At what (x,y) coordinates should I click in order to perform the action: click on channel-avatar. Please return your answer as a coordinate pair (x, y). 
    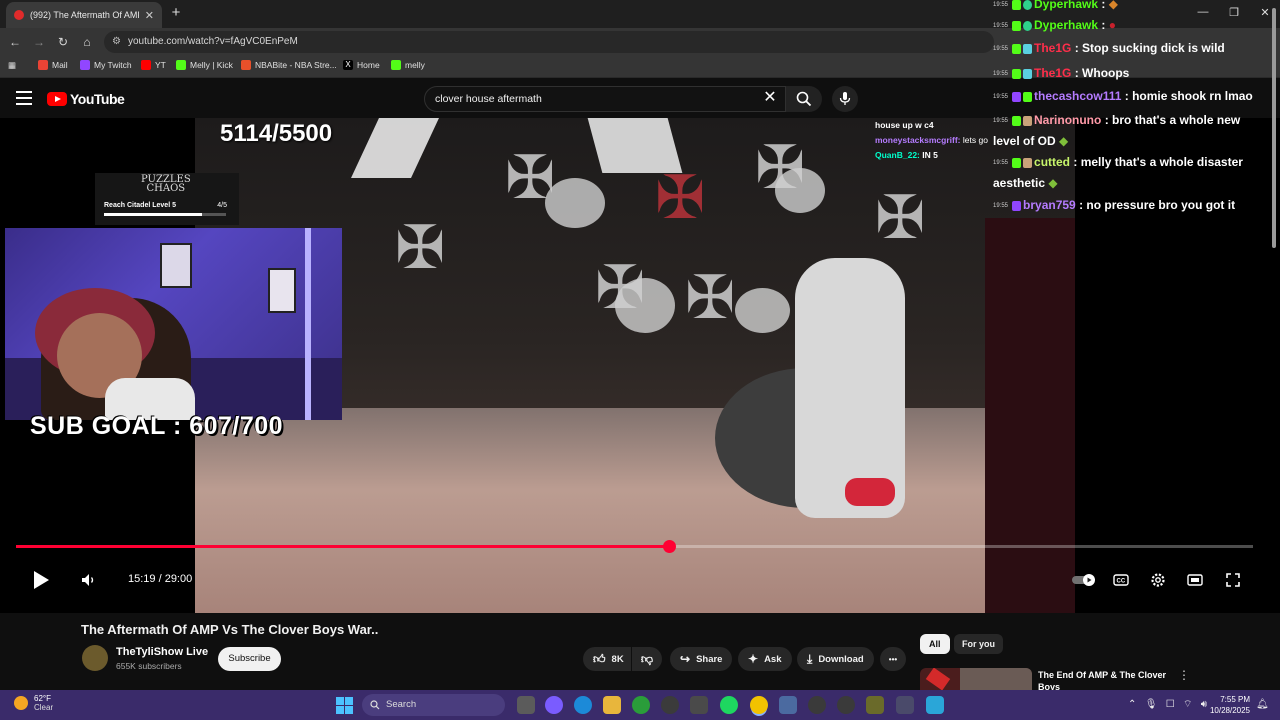
    Looking at the image, I should click on (95, 658).